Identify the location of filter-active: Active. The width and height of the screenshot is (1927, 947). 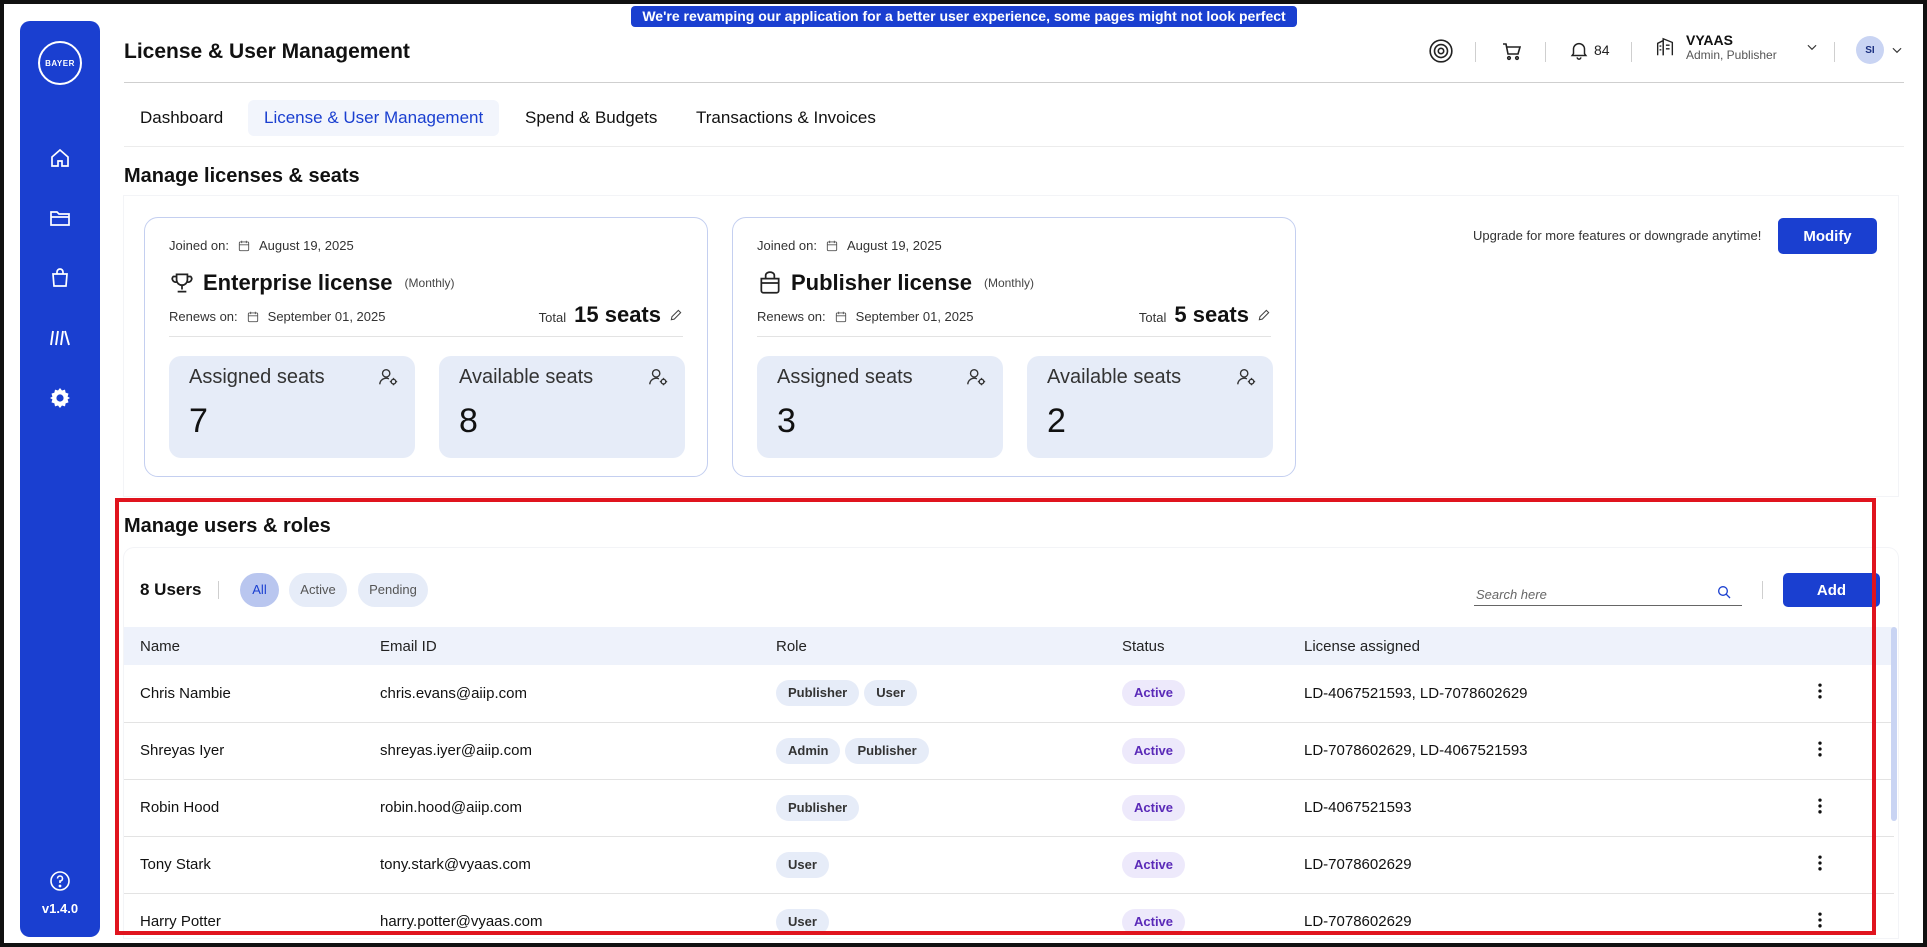
(318, 590).